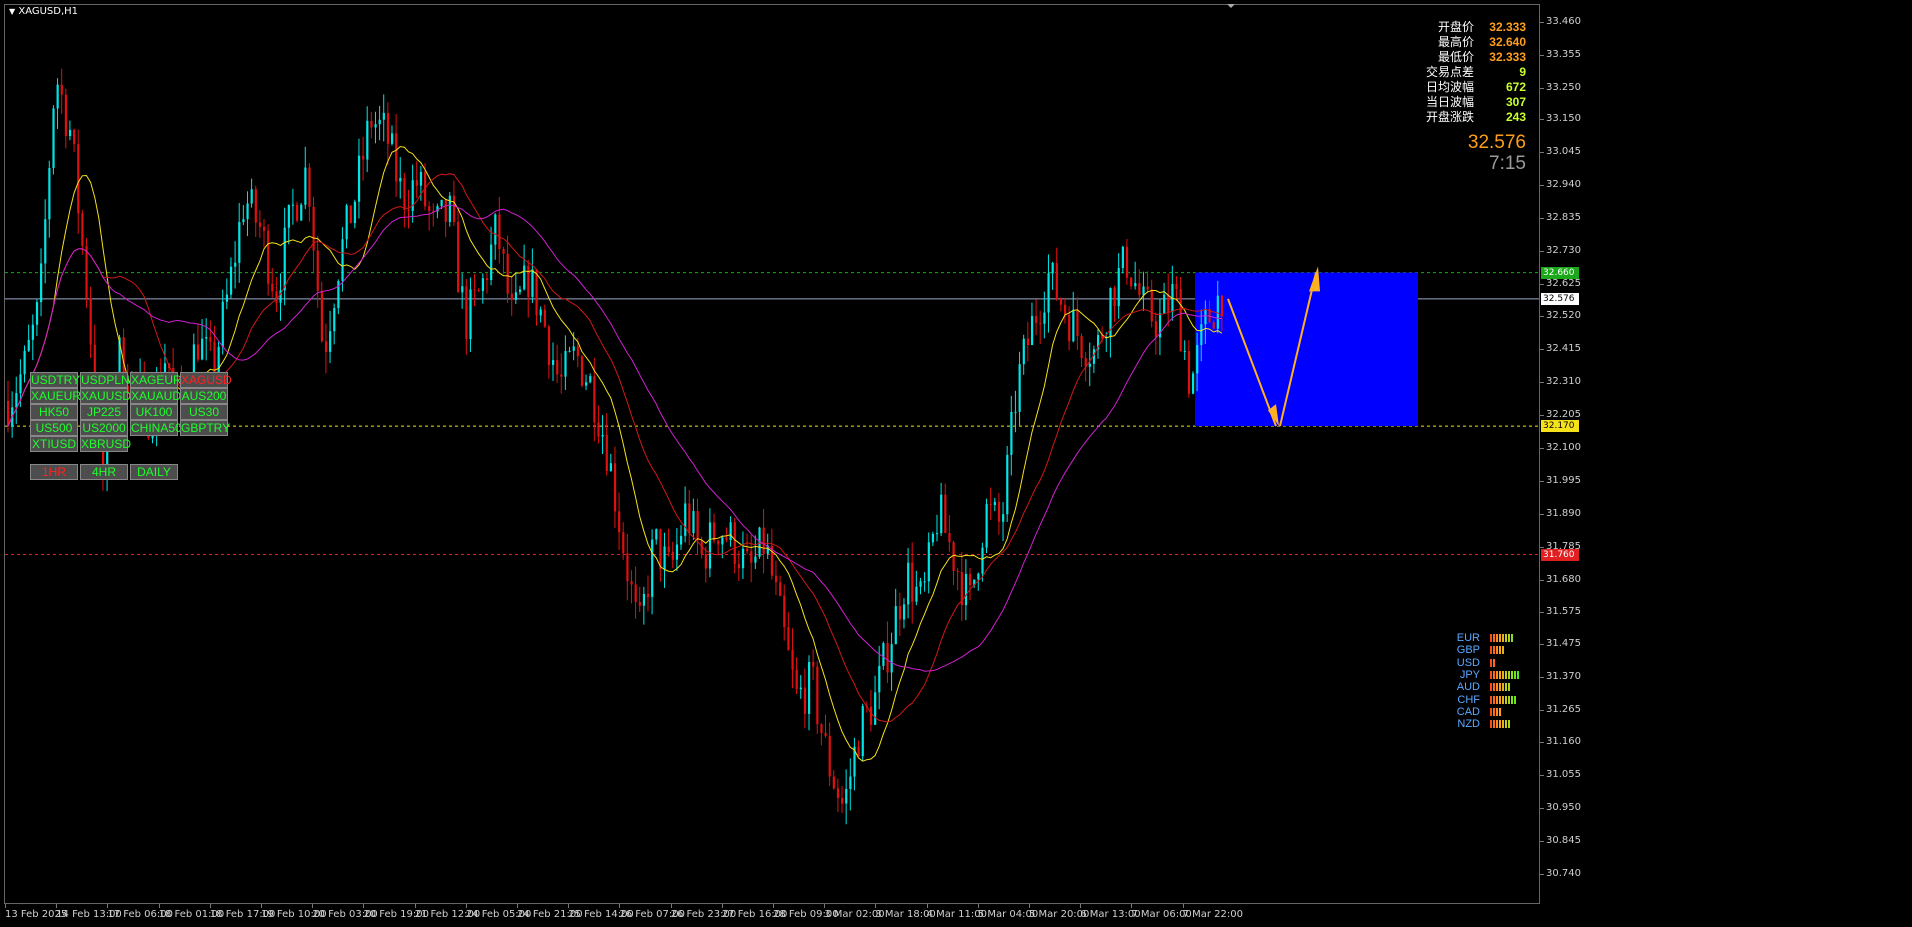 The width and height of the screenshot is (1912, 927). I want to click on symbol-button-xtiusd: XTIUSD, so click(54, 444).